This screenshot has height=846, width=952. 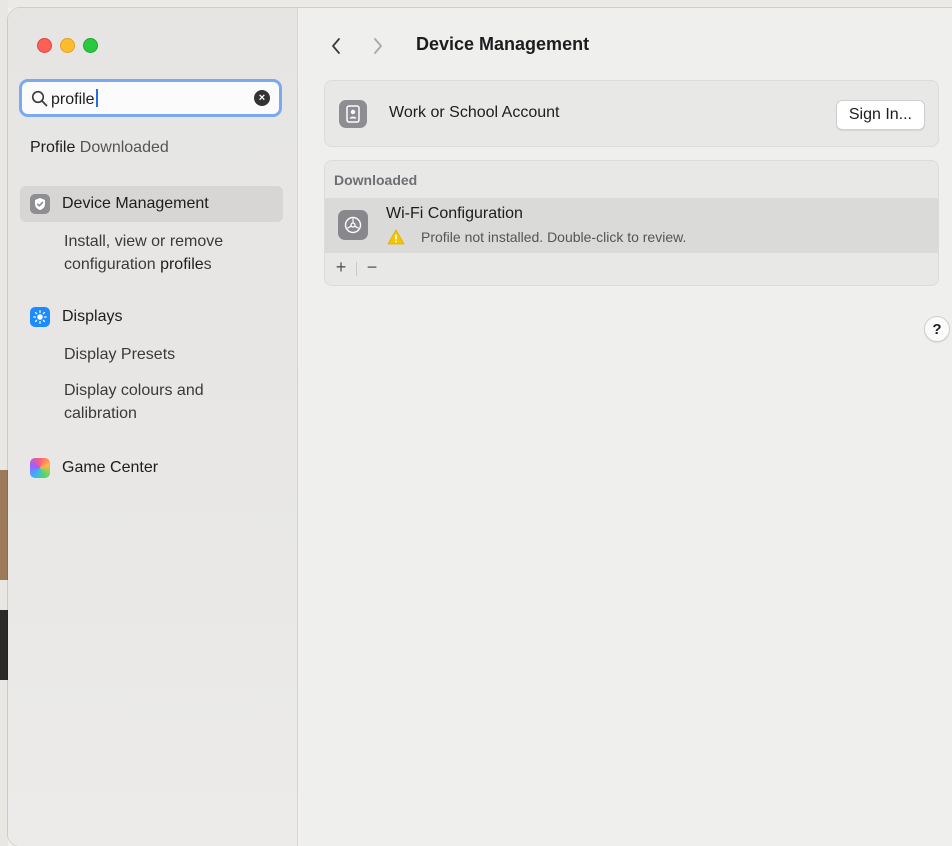 I want to click on contact-card-icon, so click(x=353, y=114).